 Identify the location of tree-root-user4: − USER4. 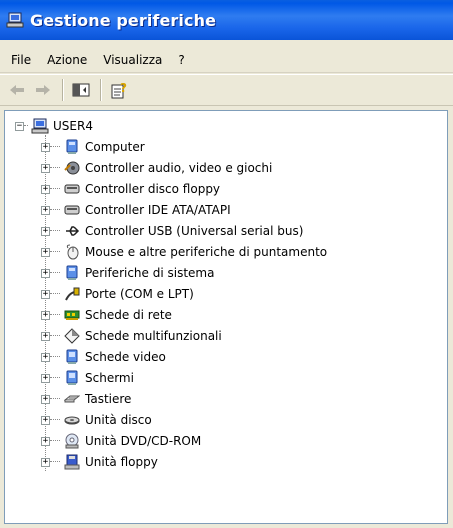
(54, 126).